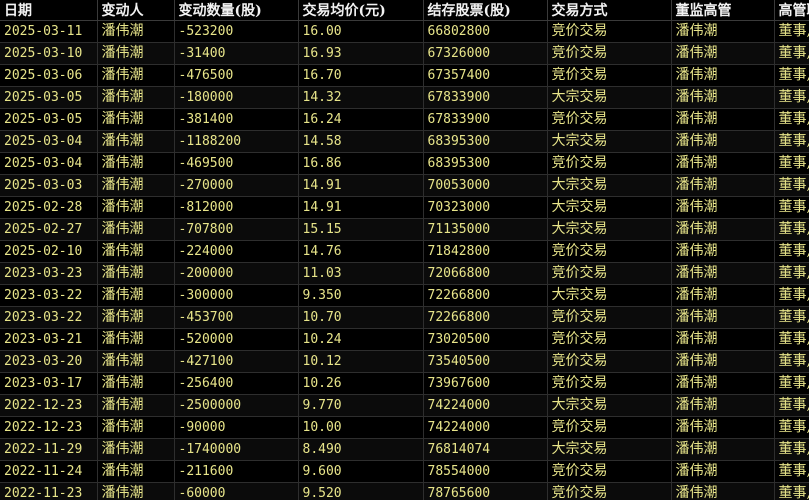 The image size is (809, 500). I want to click on date-cell: 2025-02-10, so click(49, 251).